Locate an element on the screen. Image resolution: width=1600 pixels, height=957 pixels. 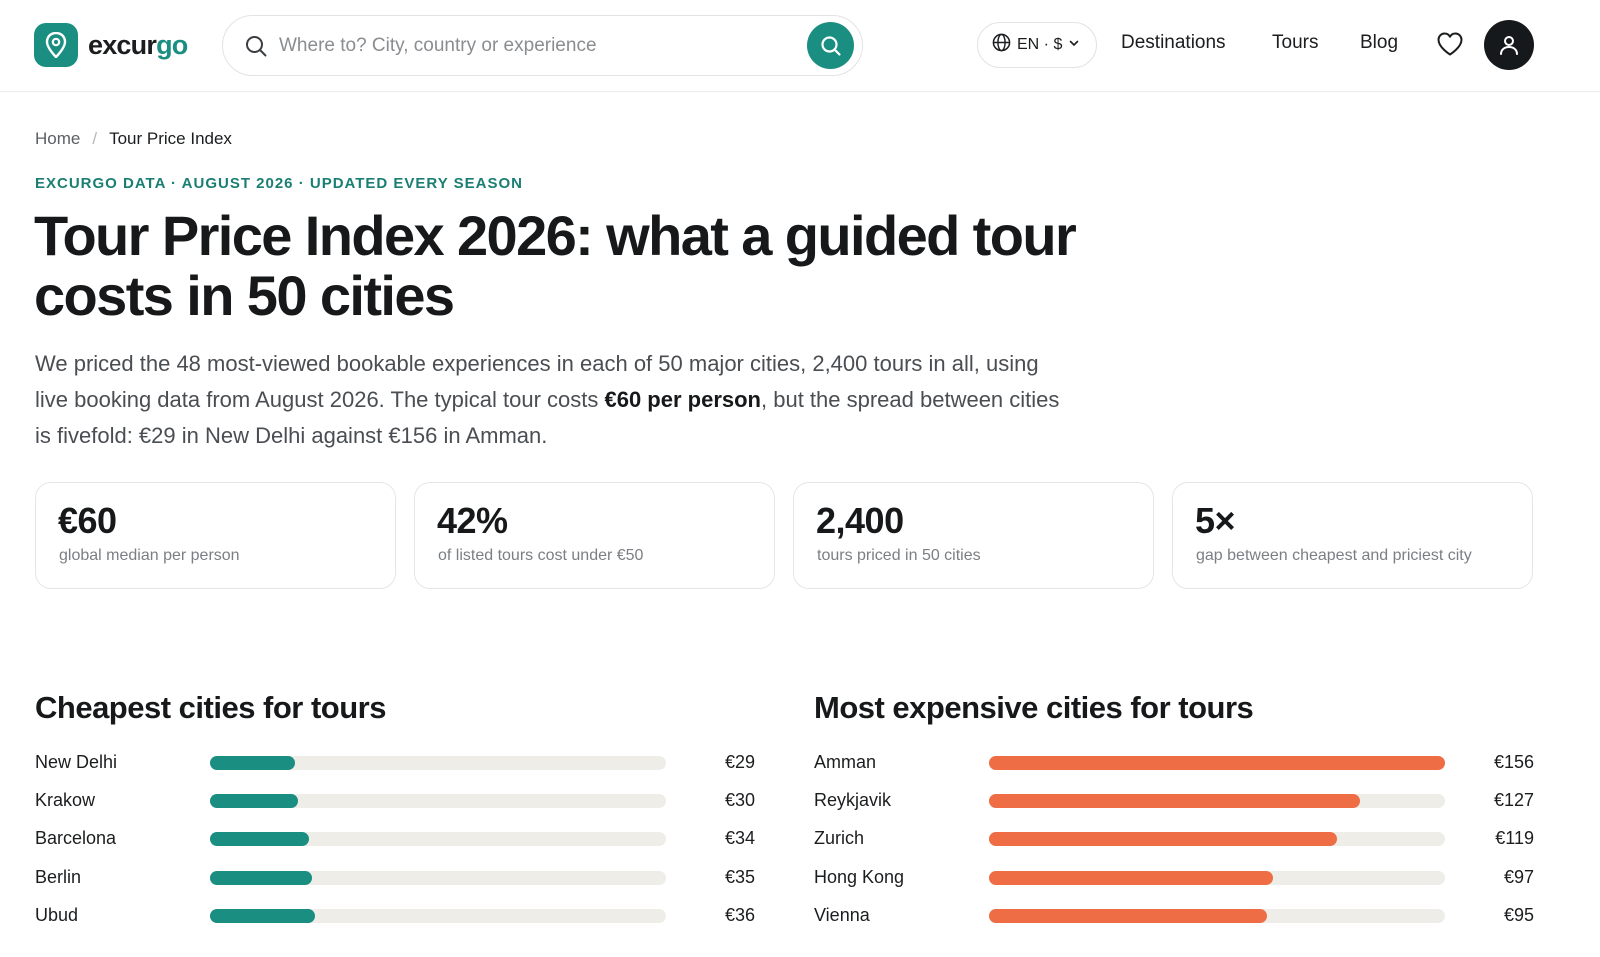
stat-label: tours priced in 50 cities is located at coordinates (899, 555).